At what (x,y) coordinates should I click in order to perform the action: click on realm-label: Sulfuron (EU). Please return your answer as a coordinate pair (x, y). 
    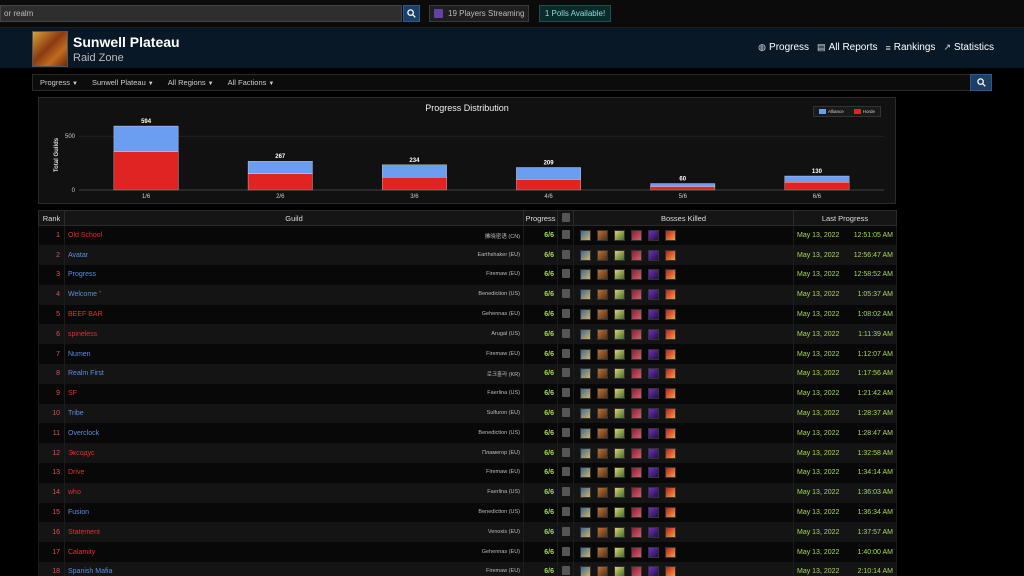
    Looking at the image, I should click on (503, 413).